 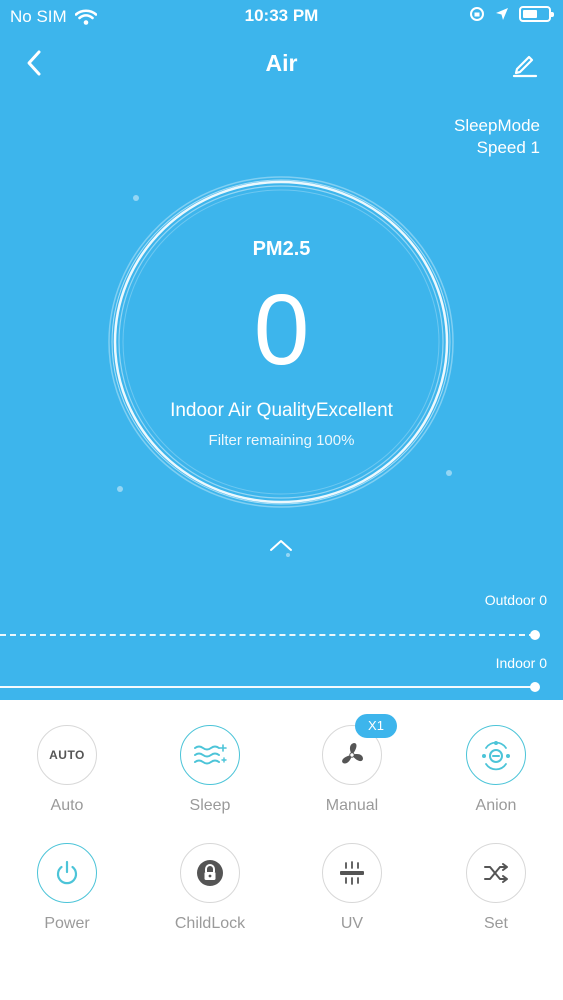 What do you see at coordinates (496, 125) in the screenshot?
I see `mode-text: SleepMode` at bounding box center [496, 125].